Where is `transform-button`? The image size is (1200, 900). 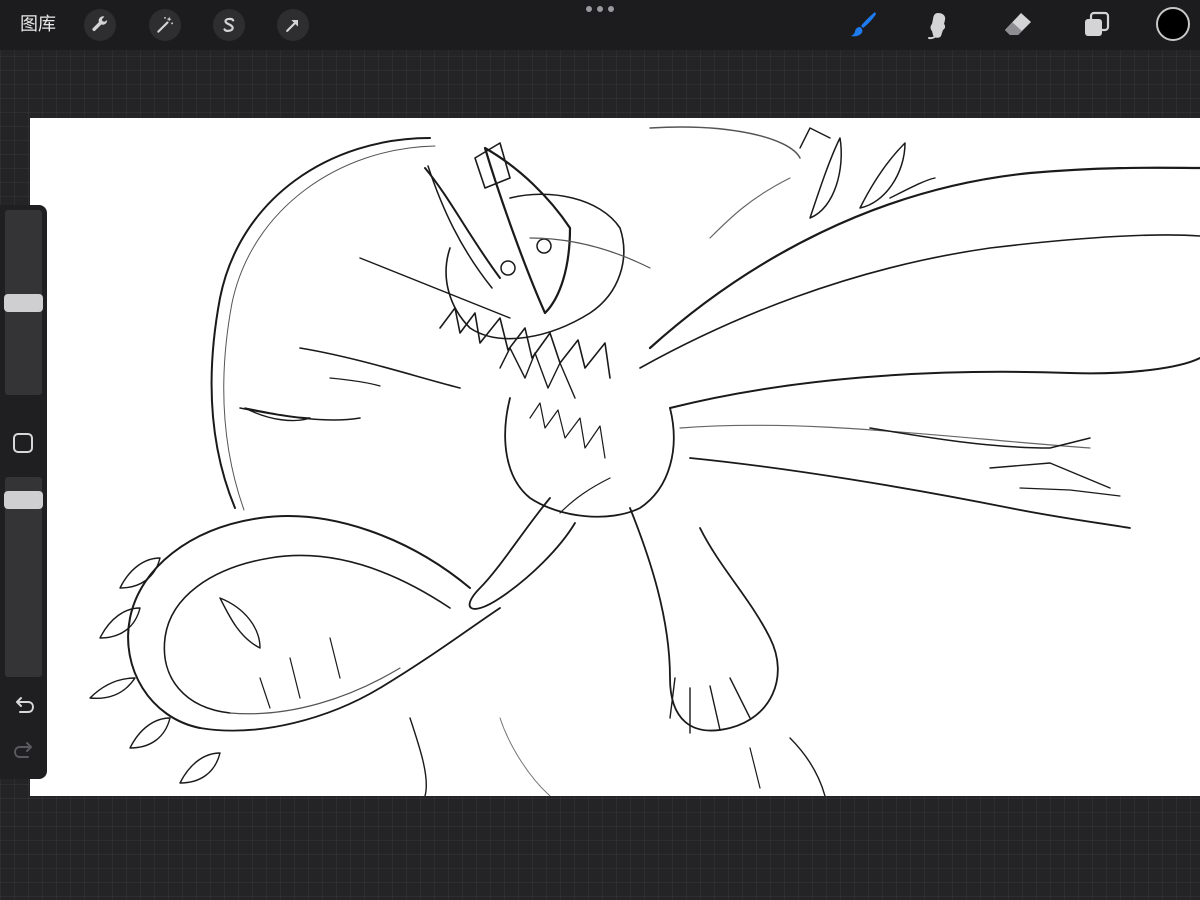
transform-button is located at coordinates (293, 25).